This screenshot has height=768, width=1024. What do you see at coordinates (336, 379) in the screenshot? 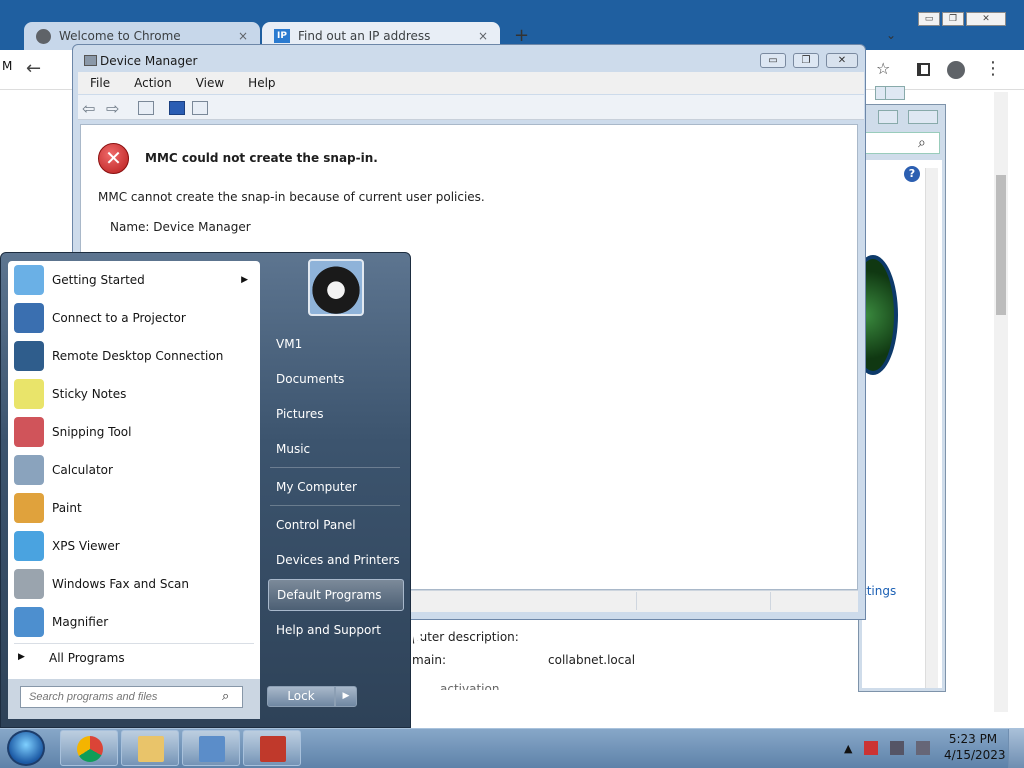
I see `link-documents: Documents` at bounding box center [336, 379].